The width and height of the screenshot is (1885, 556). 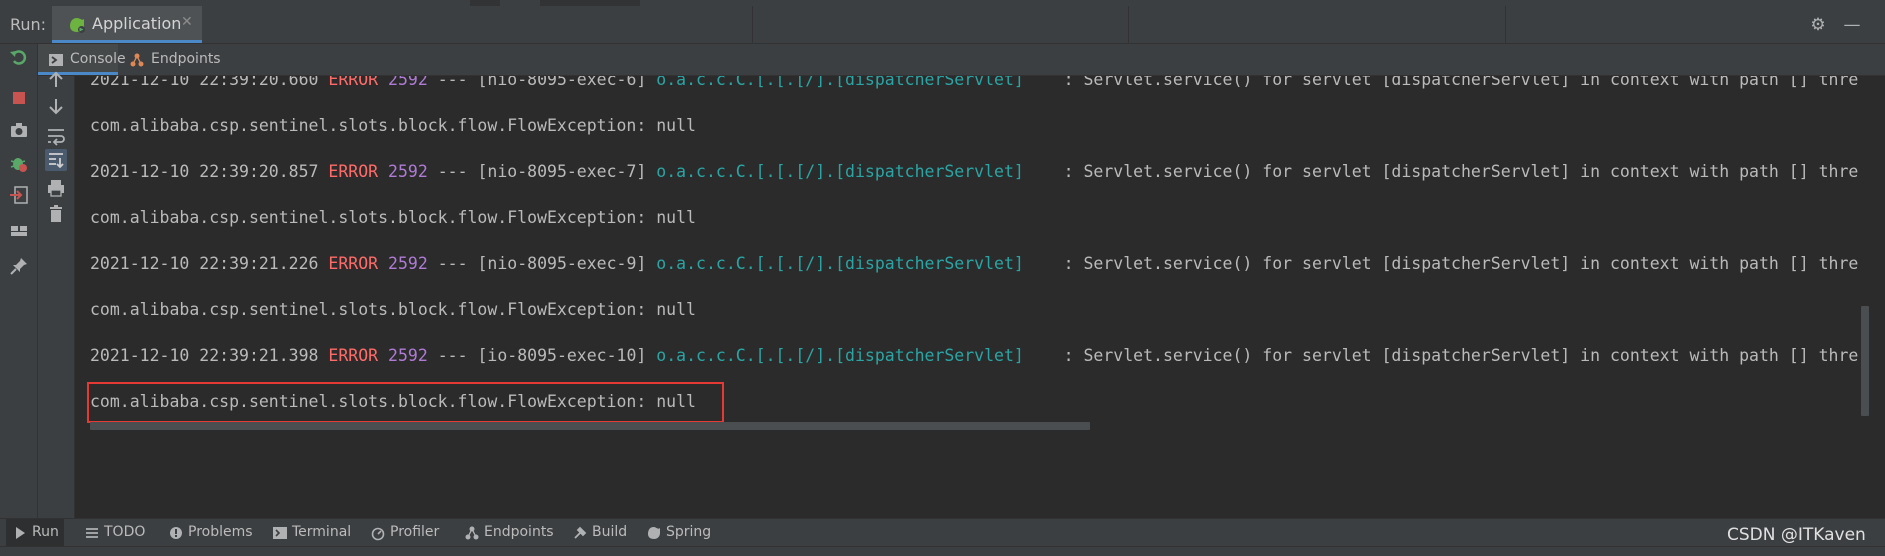 What do you see at coordinates (415, 532) in the screenshot?
I see `bottom-tab-label: Profiler` at bounding box center [415, 532].